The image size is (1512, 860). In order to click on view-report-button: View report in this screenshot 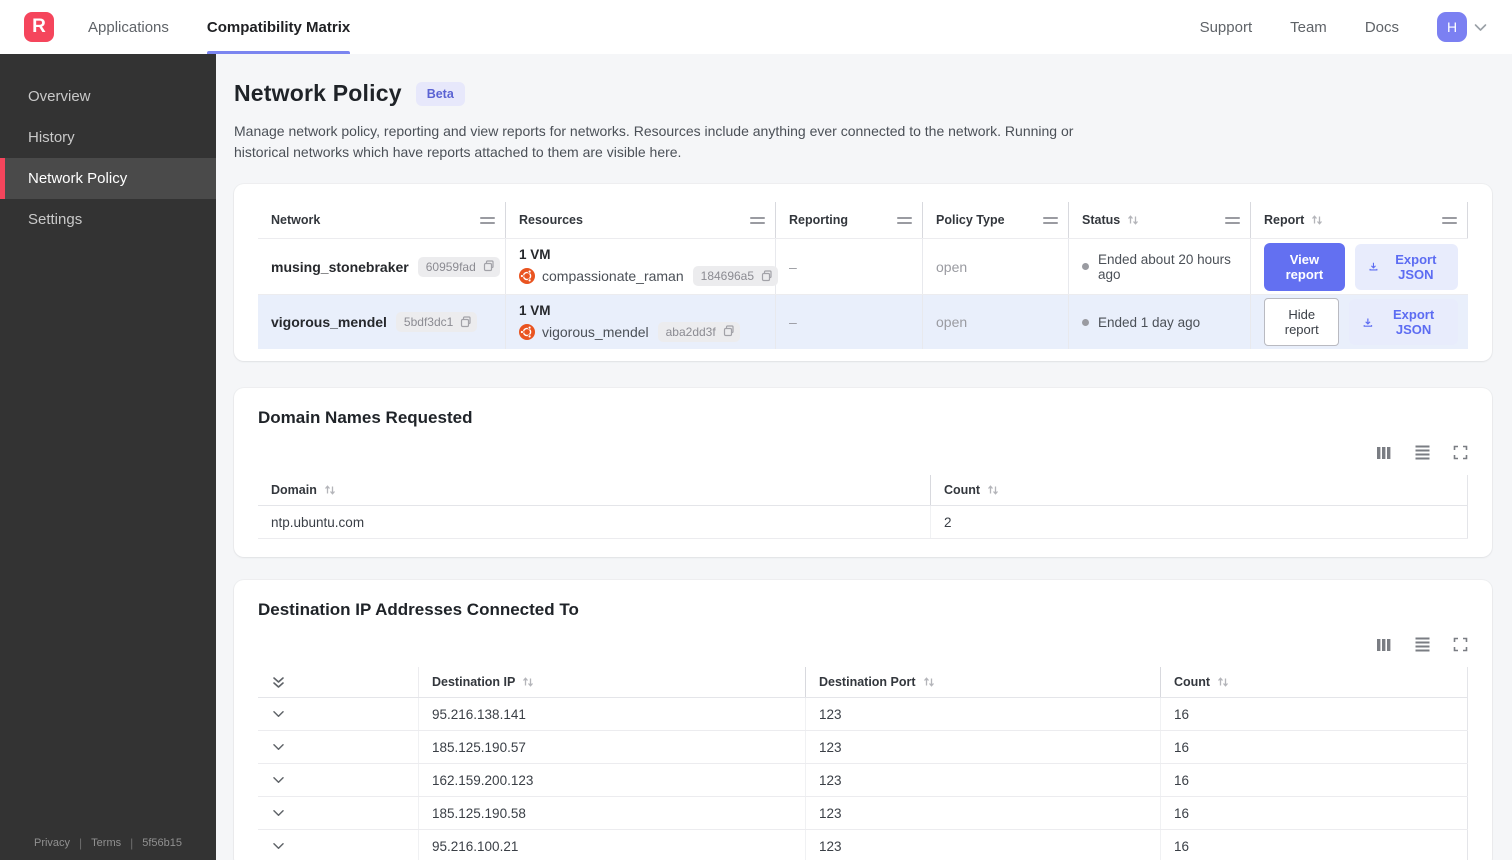, I will do `click(1304, 266)`.